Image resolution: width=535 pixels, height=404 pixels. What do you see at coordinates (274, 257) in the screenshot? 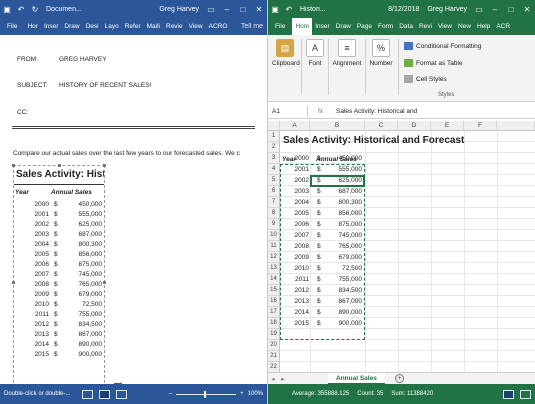
I see `row-header: 12` at bounding box center [274, 257].